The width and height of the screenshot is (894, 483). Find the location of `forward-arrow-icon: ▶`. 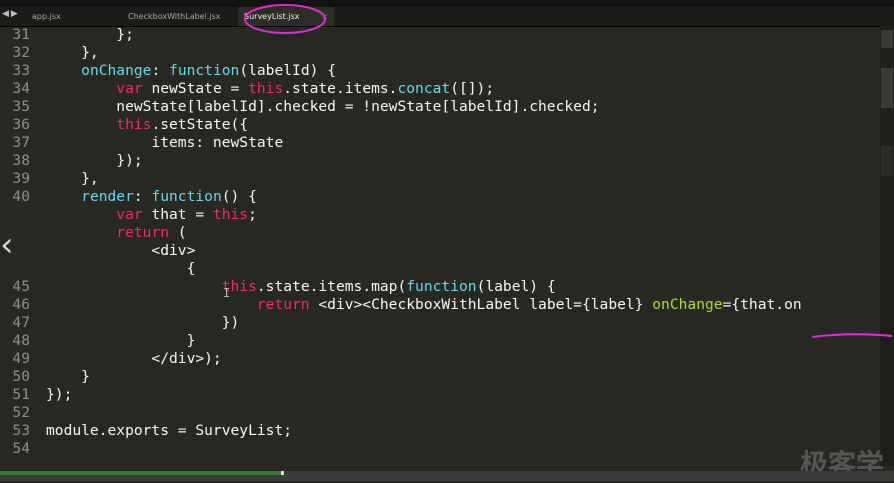

forward-arrow-icon: ▶ is located at coordinates (15, 14).